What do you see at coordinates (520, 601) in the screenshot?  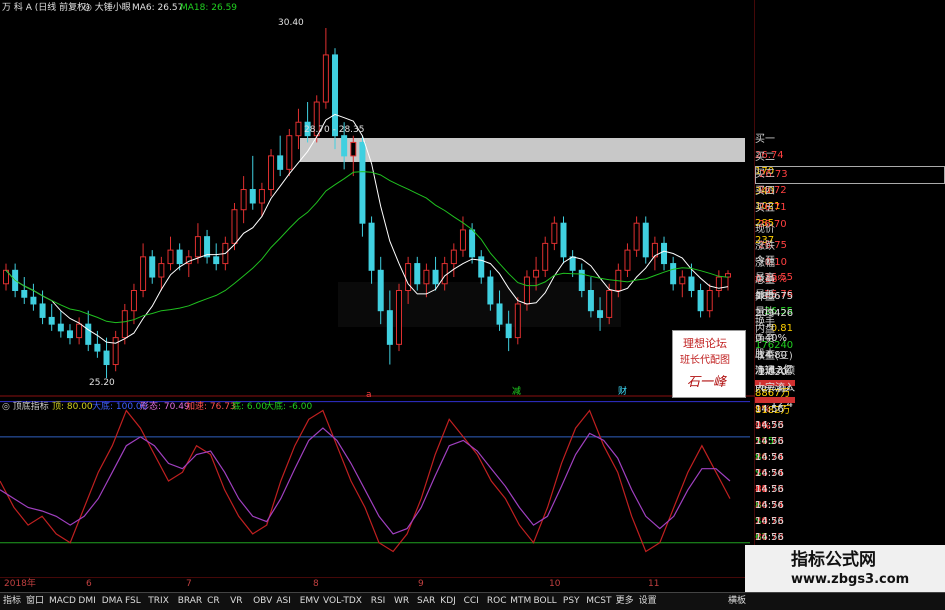 I see `tab-mtm: MTM` at bounding box center [520, 601].